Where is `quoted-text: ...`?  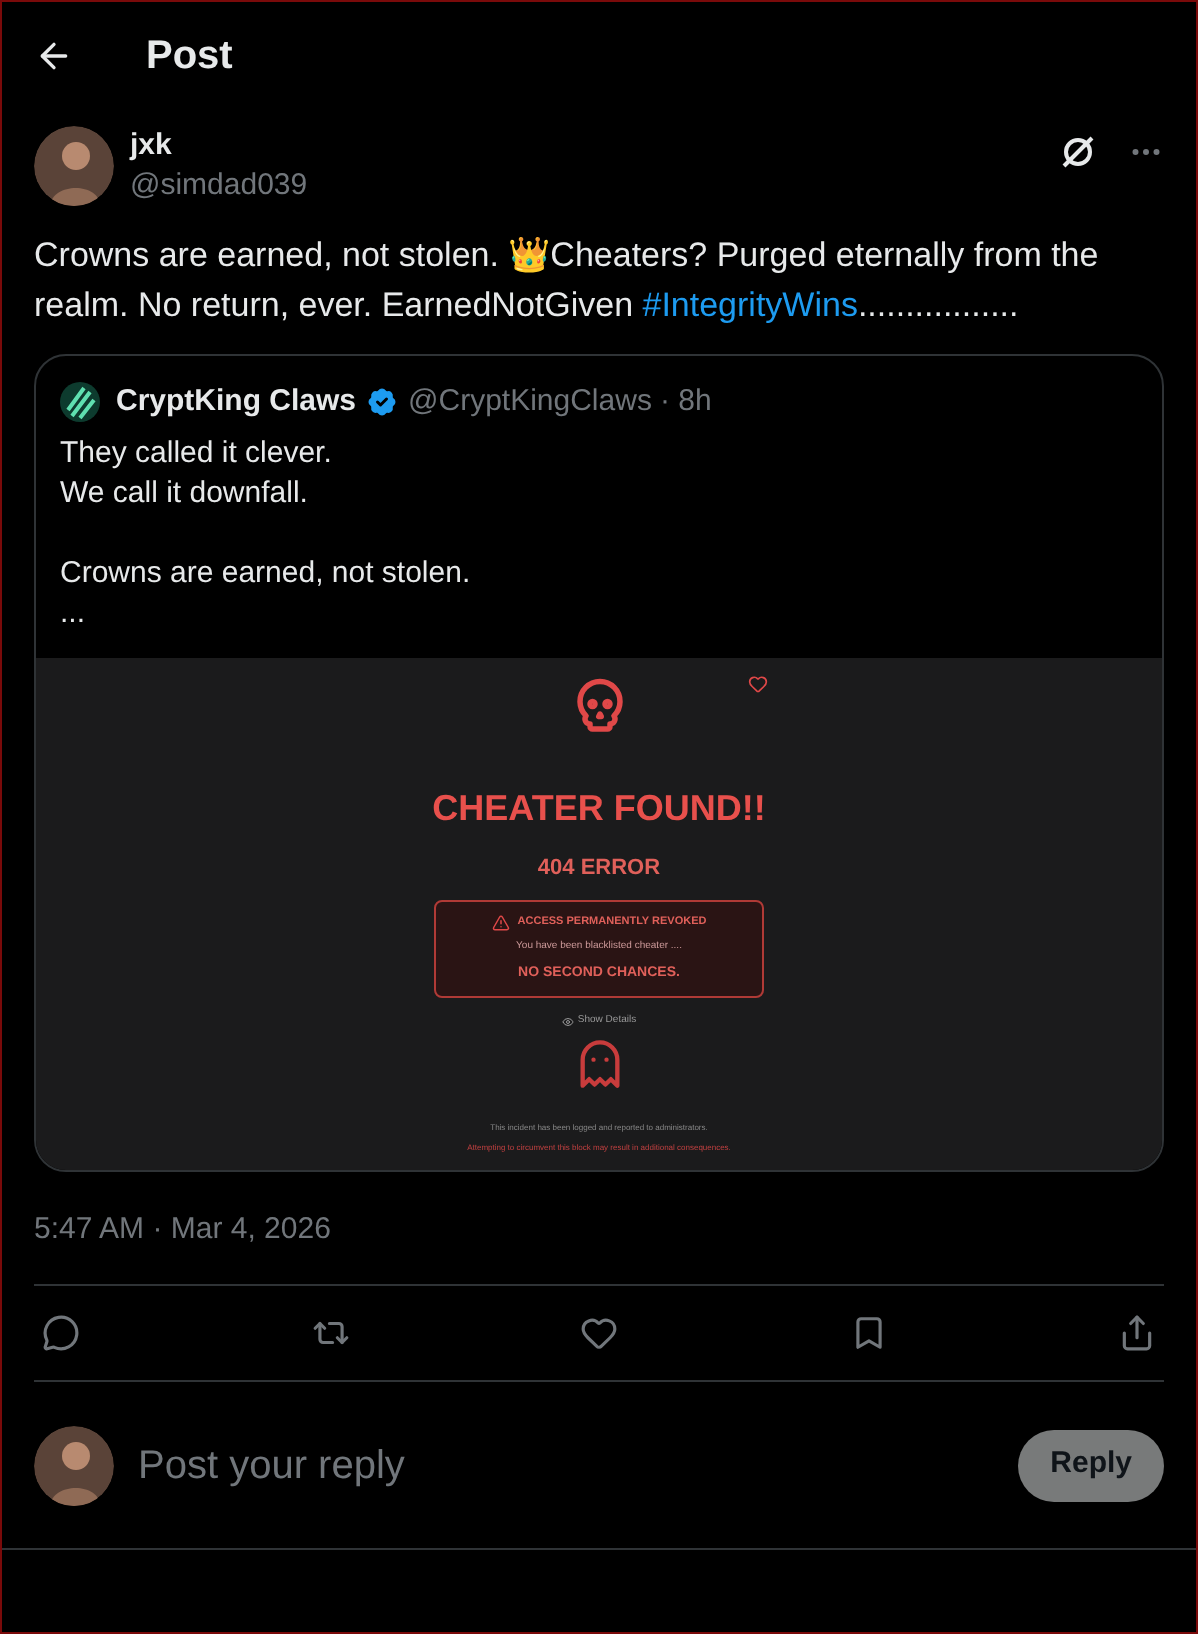 quoted-text: ... is located at coordinates (74, 613).